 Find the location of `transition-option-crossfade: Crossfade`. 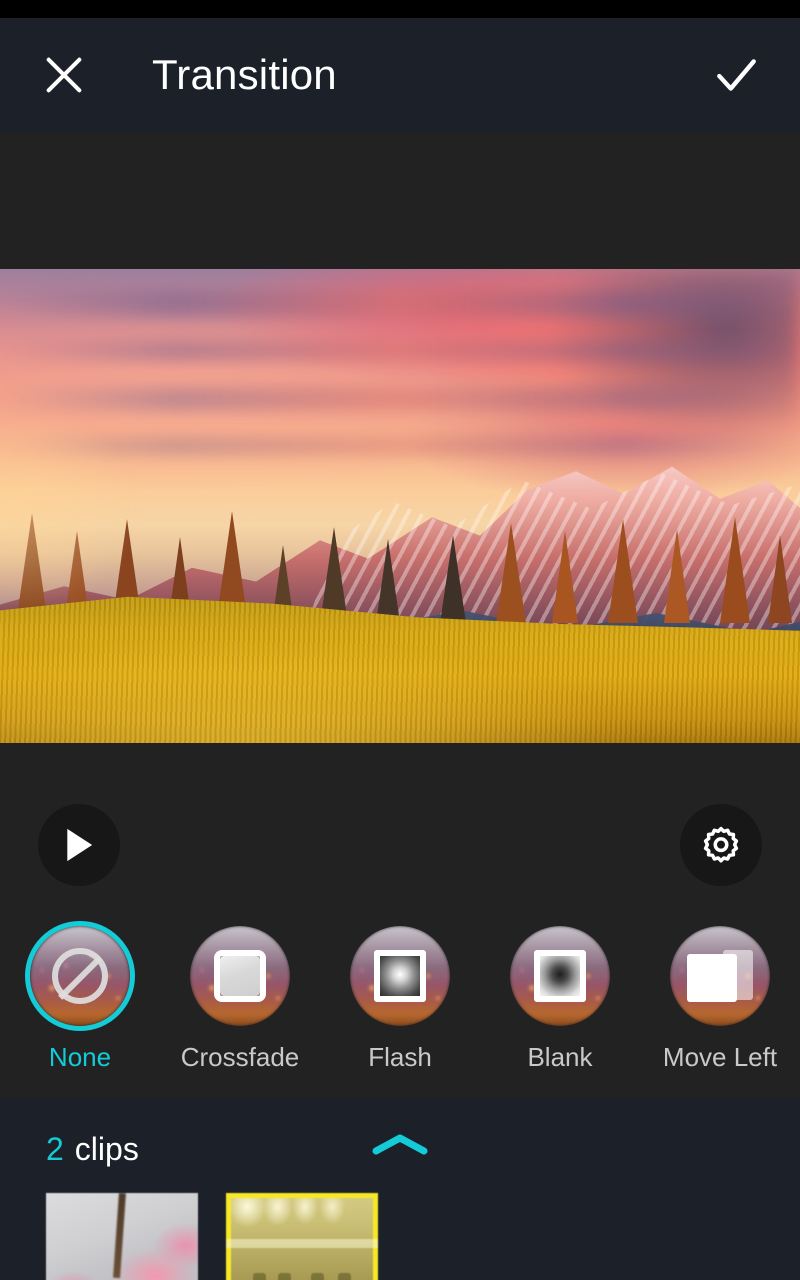

transition-option-crossfade: Crossfade is located at coordinates (240, 999).